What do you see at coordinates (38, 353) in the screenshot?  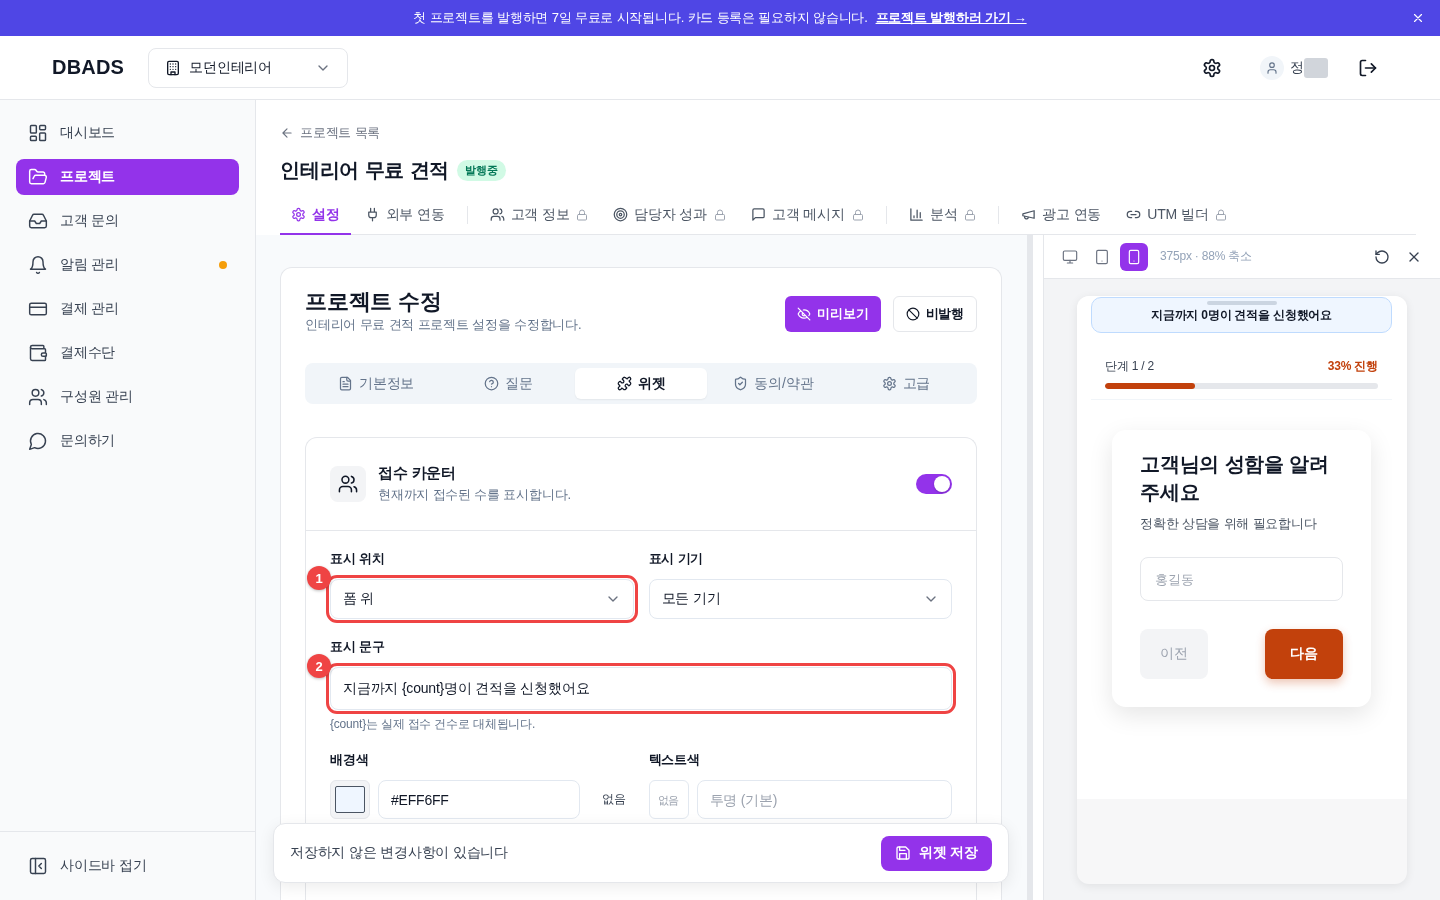 I see `wallet-icon` at bounding box center [38, 353].